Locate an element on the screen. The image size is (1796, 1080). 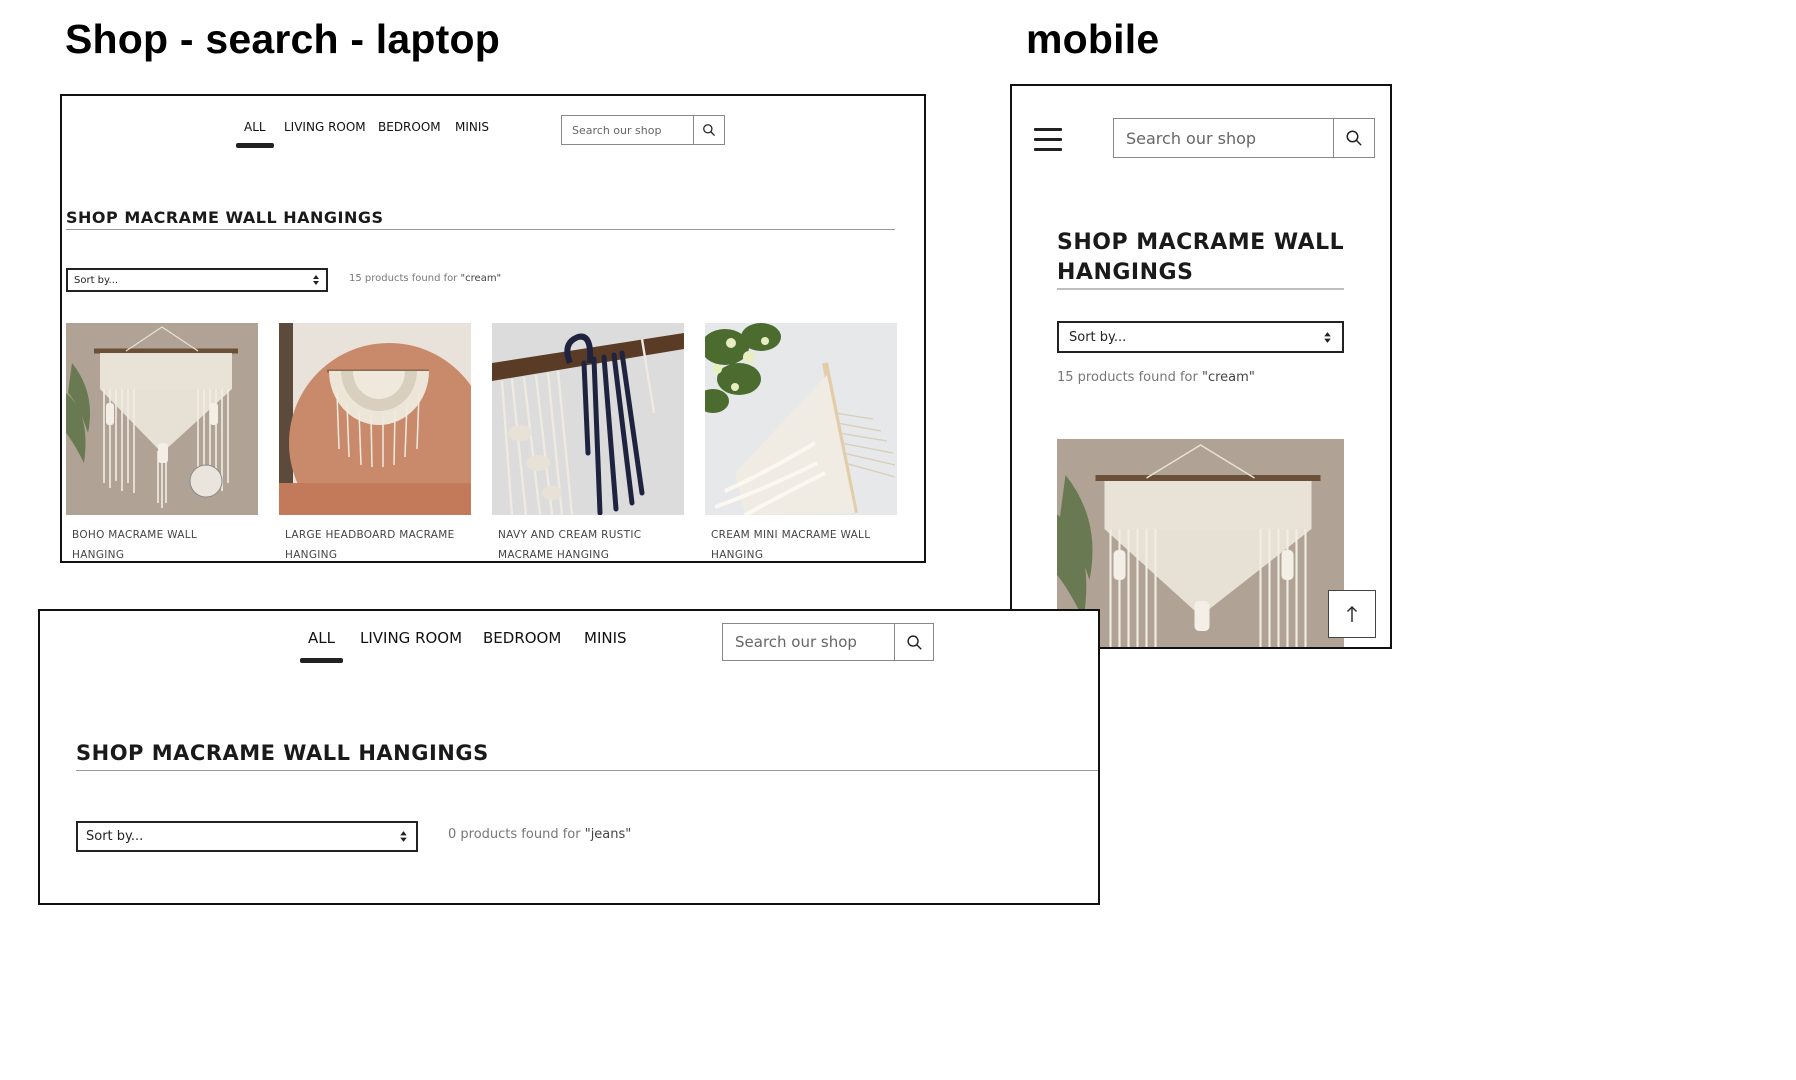
arrow-up-icon is located at coordinates (1352, 614).